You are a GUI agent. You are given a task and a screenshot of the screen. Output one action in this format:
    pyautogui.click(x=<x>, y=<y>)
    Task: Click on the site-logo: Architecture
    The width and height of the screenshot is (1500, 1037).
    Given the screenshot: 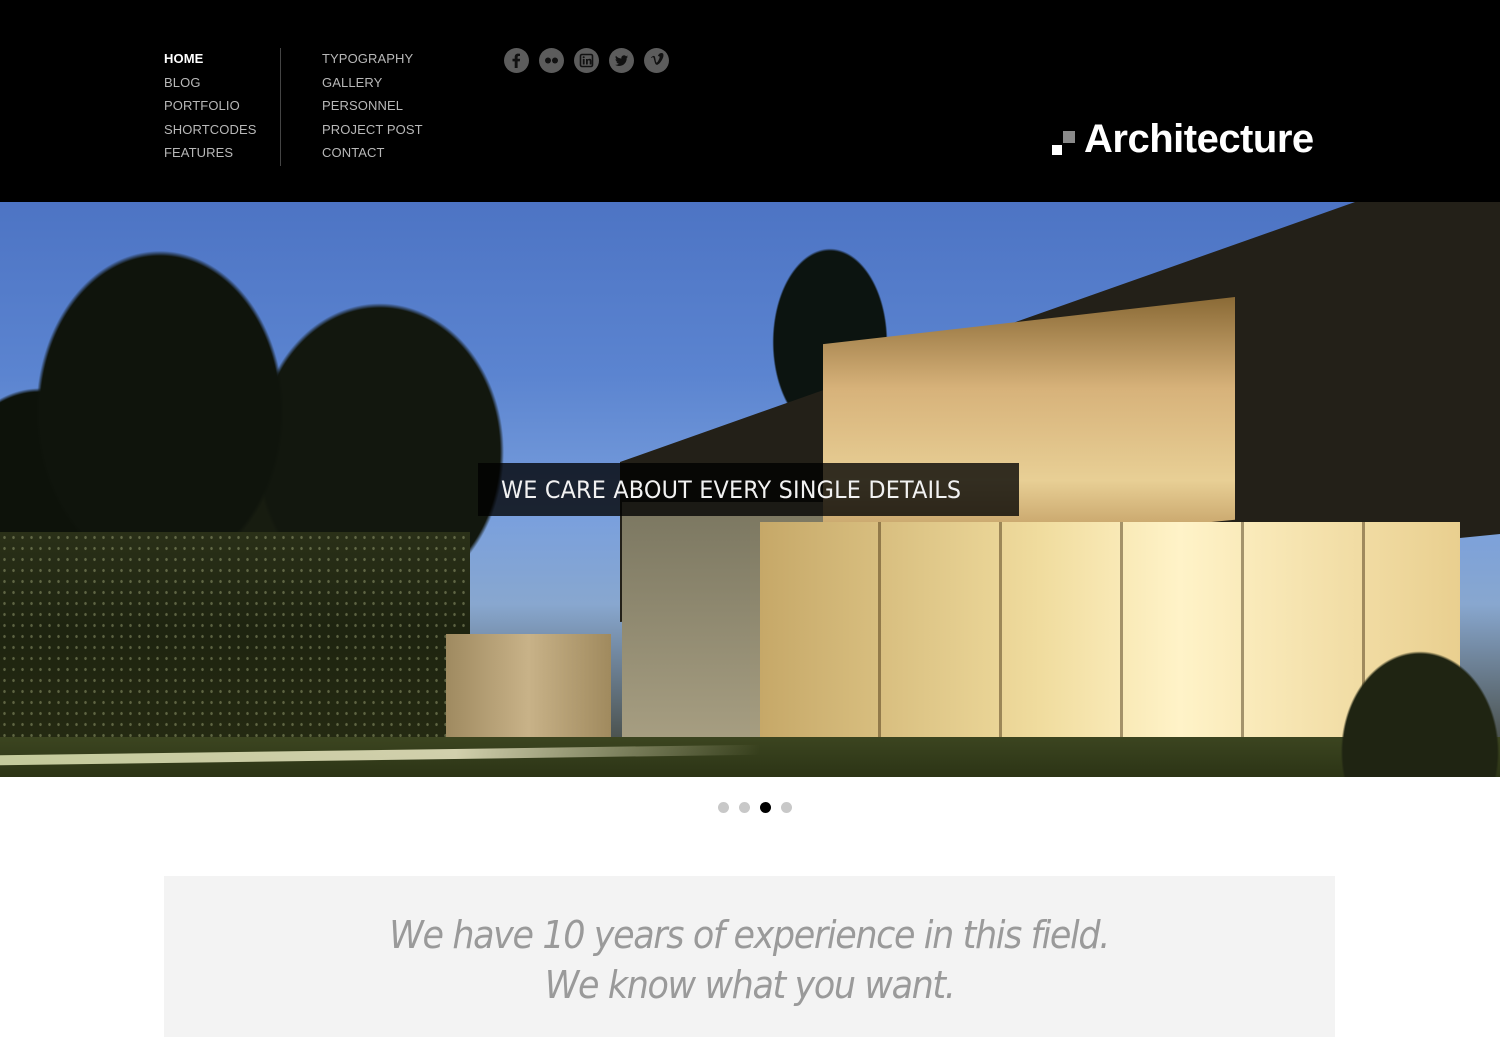 What is the action you would take?
    pyautogui.click(x=1183, y=139)
    